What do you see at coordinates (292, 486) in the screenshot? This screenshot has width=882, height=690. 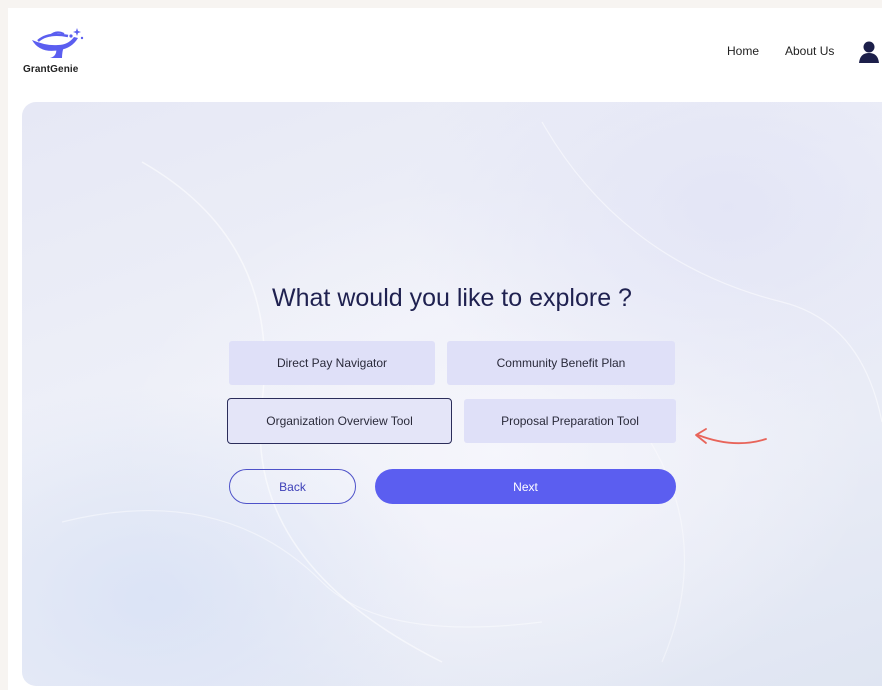 I see `back-button: Back` at bounding box center [292, 486].